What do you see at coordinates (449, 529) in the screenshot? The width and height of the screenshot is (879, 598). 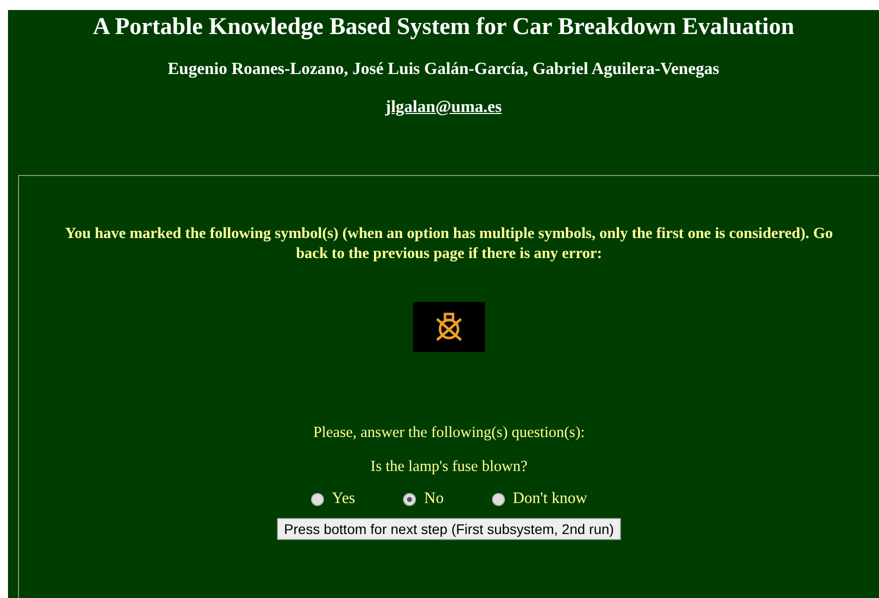 I see `next-step-button: Press bottom for next step (First subsystem, 2nd run)` at bounding box center [449, 529].